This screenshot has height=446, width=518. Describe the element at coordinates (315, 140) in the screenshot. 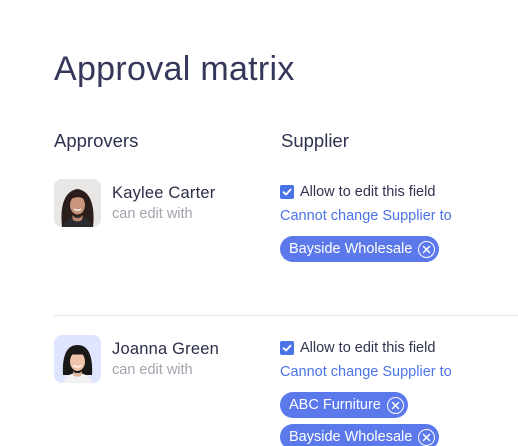

I see `supplier-column-header: Supplier` at that location.